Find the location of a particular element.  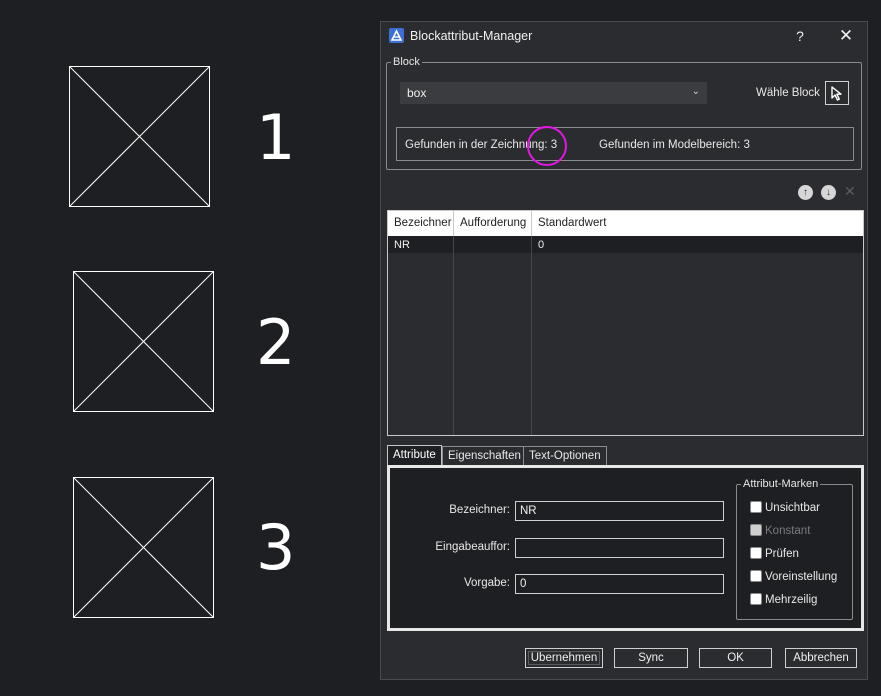

verify-checkbox: Prüfen is located at coordinates (774, 553).